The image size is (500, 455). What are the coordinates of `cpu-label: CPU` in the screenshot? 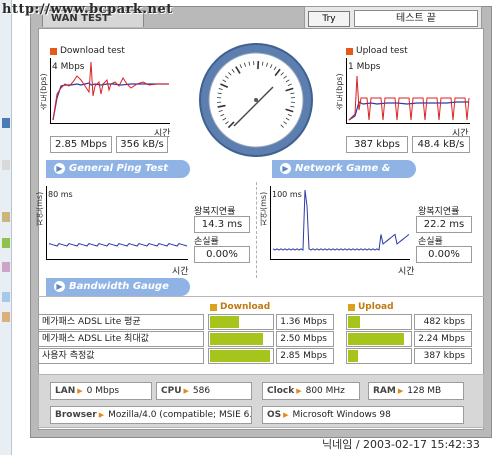 It's located at (171, 391).